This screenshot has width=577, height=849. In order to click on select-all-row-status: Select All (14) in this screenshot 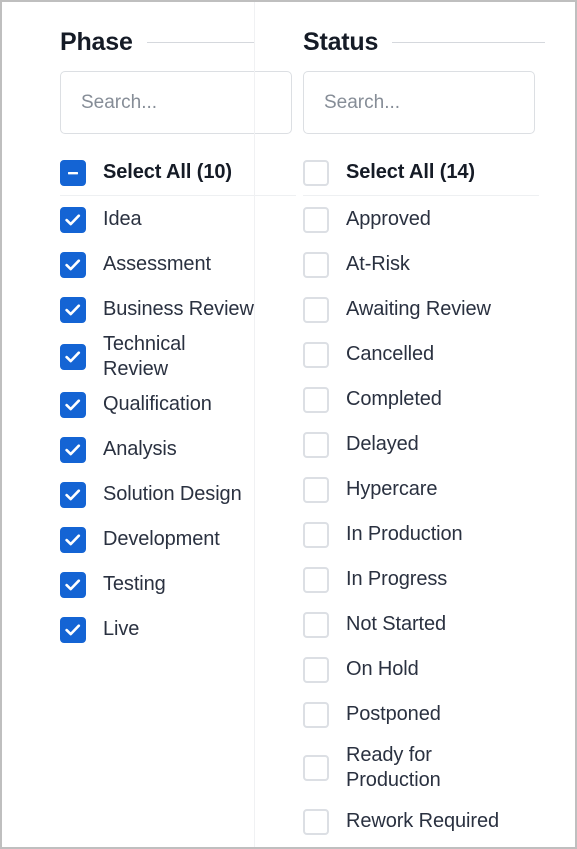, I will do `click(421, 174)`.